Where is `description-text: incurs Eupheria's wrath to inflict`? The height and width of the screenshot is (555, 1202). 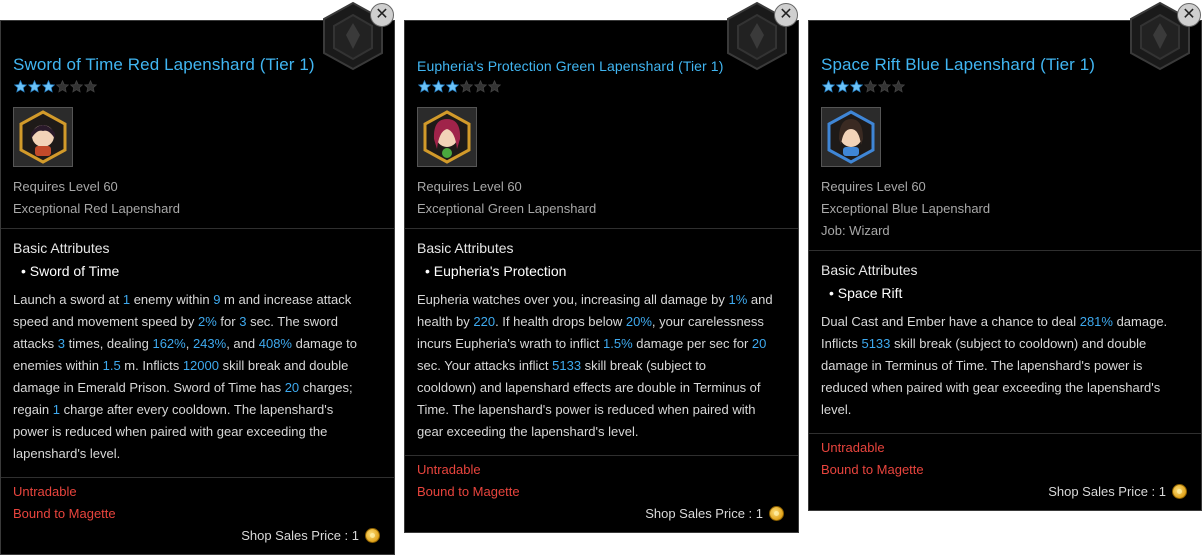
description-text: incurs Eupheria's wrath to inflict is located at coordinates (510, 343).